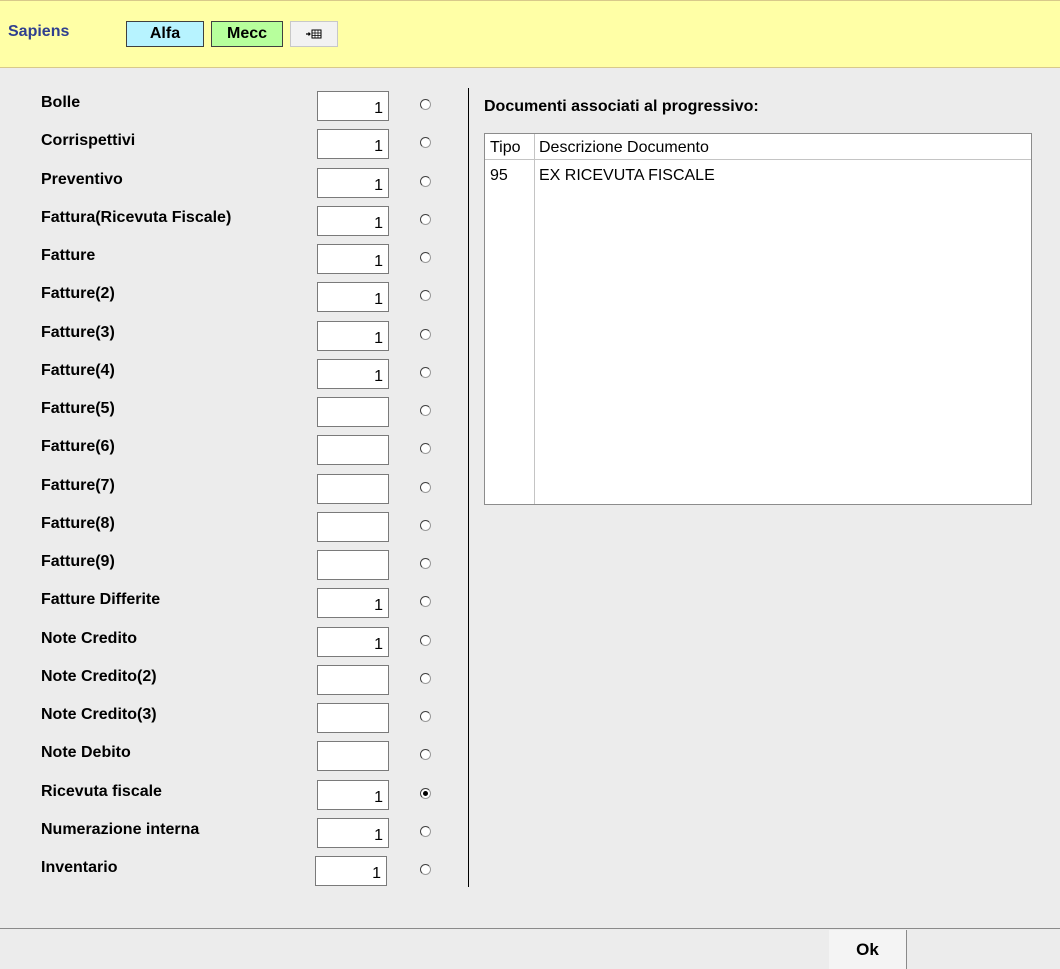  What do you see at coordinates (79, 867) in the screenshot?
I see `row-label: Inventario` at bounding box center [79, 867].